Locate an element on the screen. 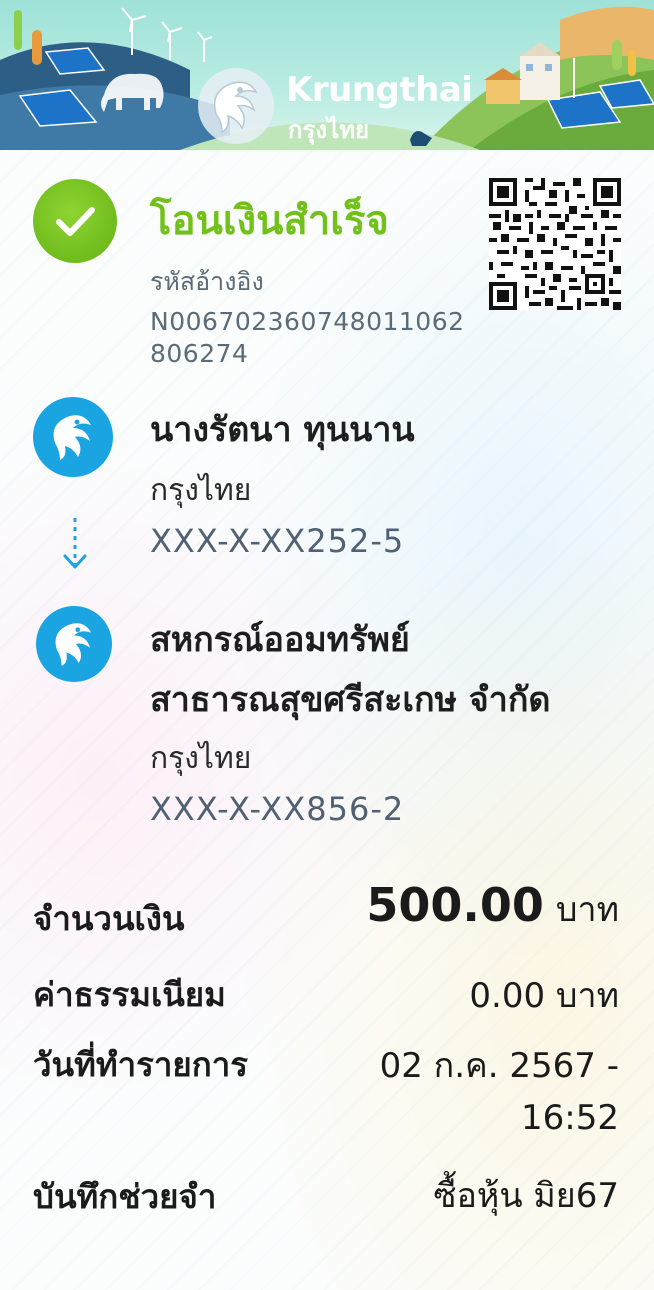 The image size is (654, 1290). to-bank-avatar is located at coordinates (74, 644).